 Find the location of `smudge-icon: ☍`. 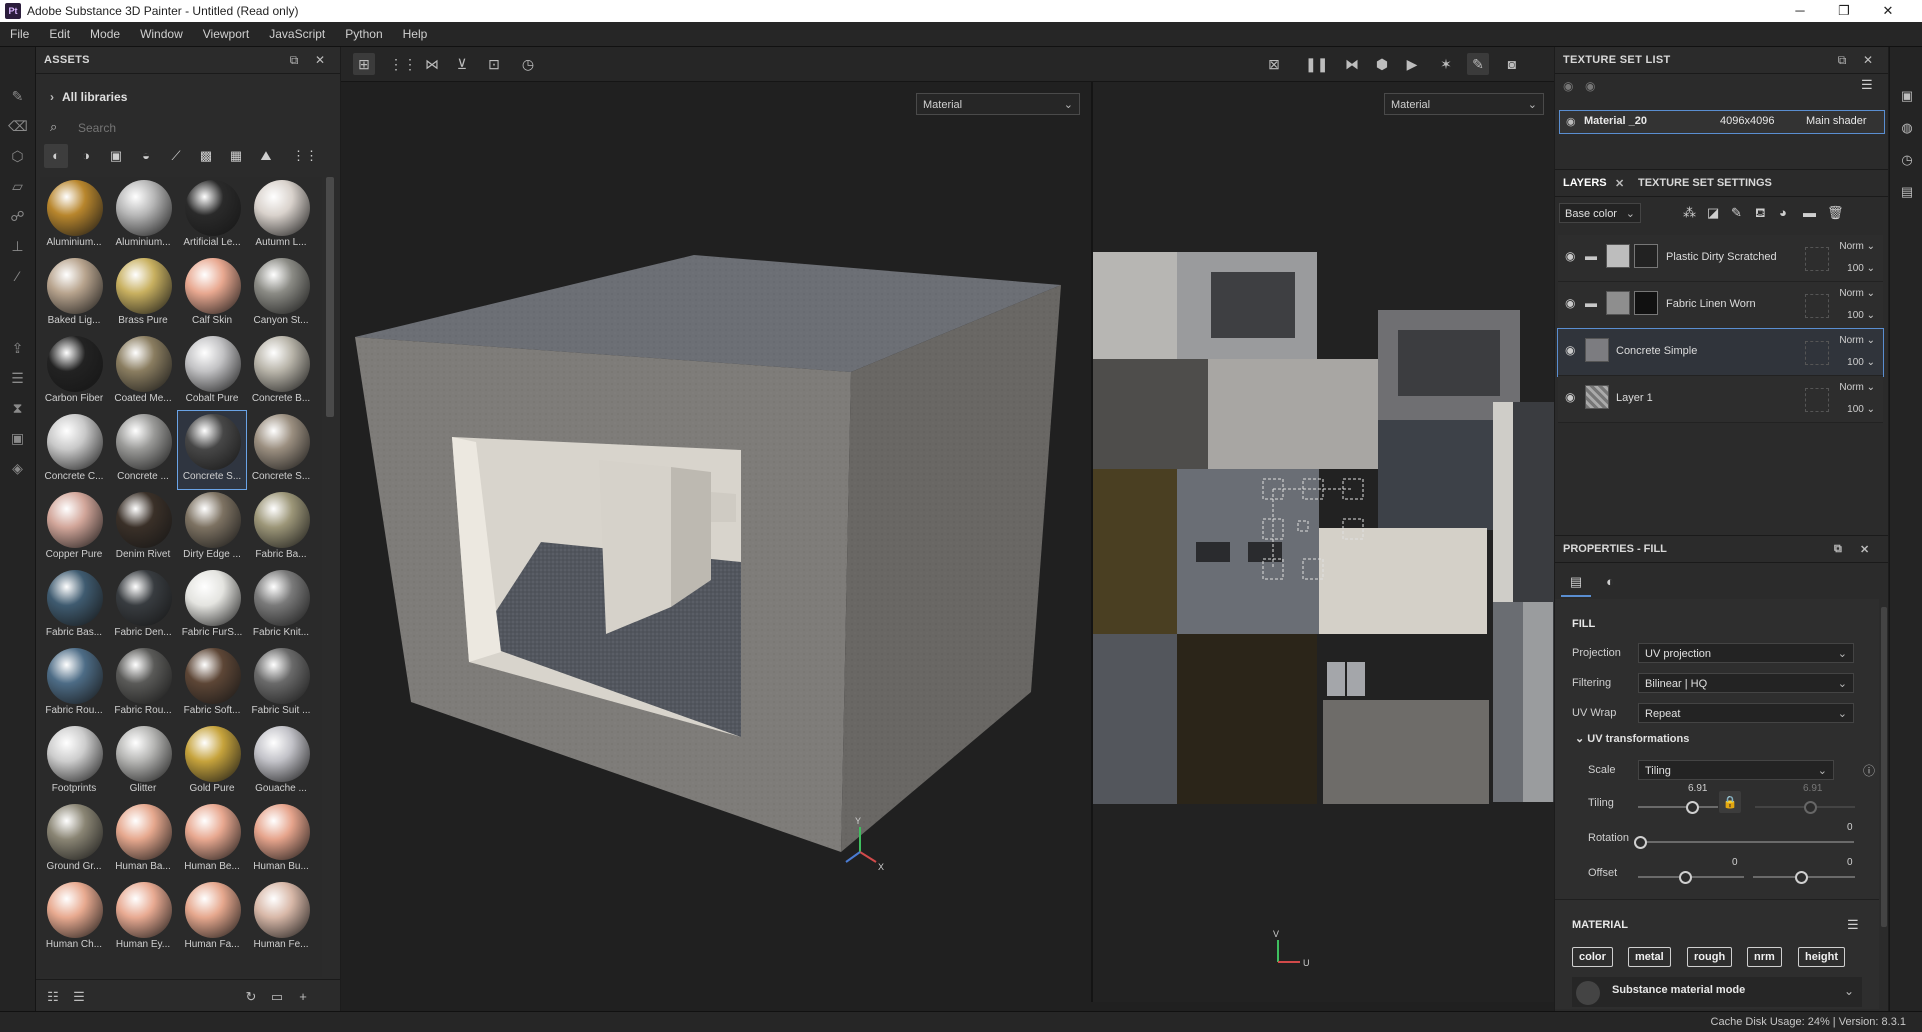

smudge-icon: ☍ is located at coordinates (17, 216).